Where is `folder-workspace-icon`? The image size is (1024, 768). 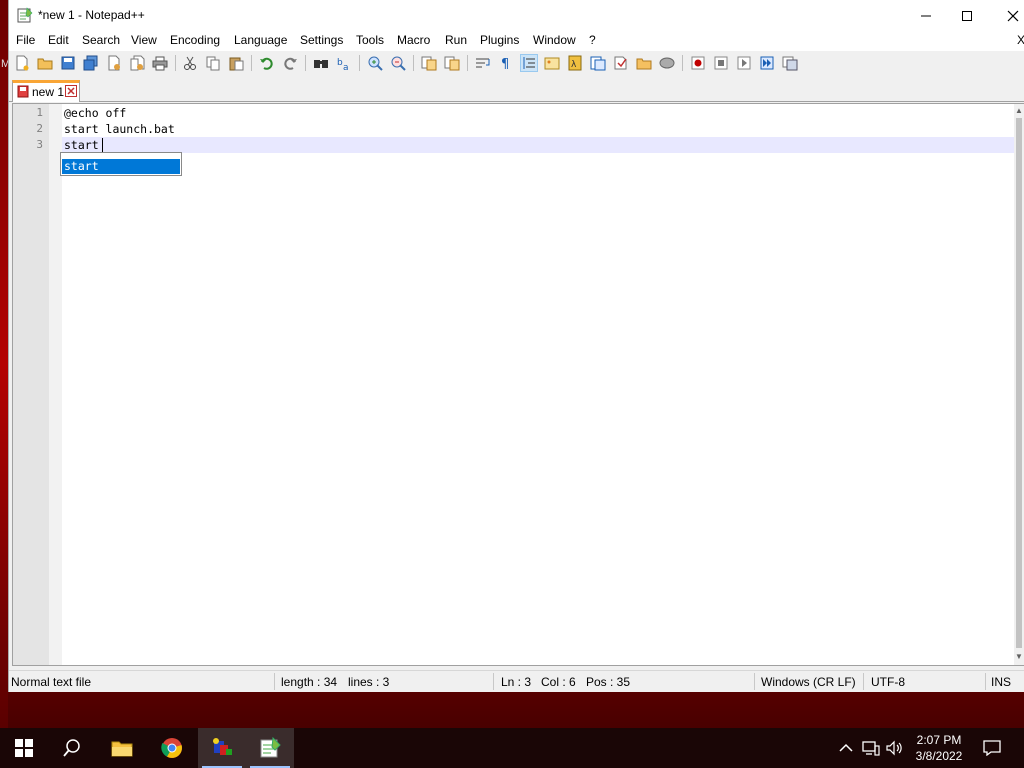
folder-workspace-icon is located at coordinates (621, 63).